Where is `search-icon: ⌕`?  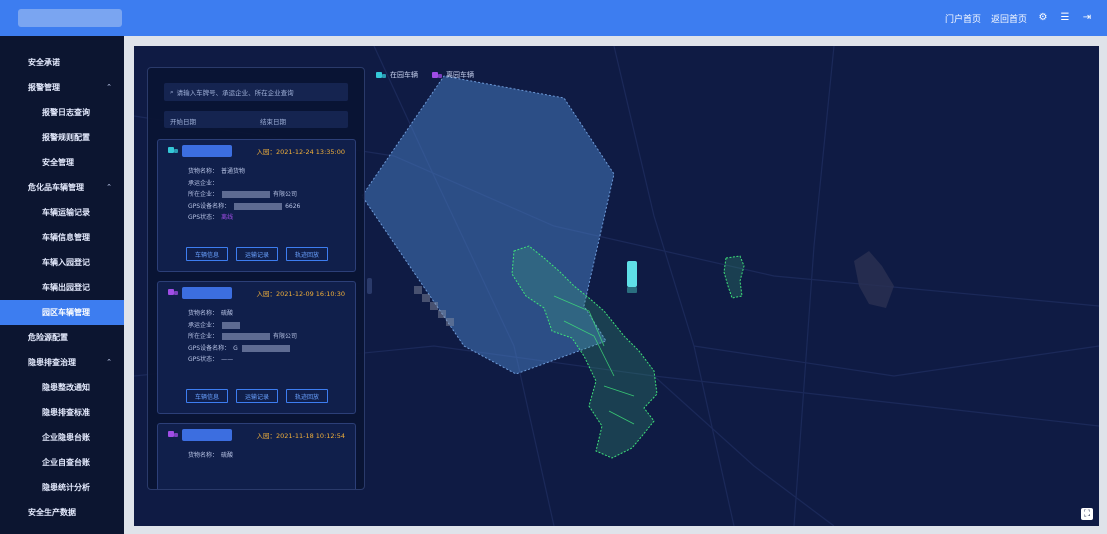
search-icon: ⌕ is located at coordinates (172, 91).